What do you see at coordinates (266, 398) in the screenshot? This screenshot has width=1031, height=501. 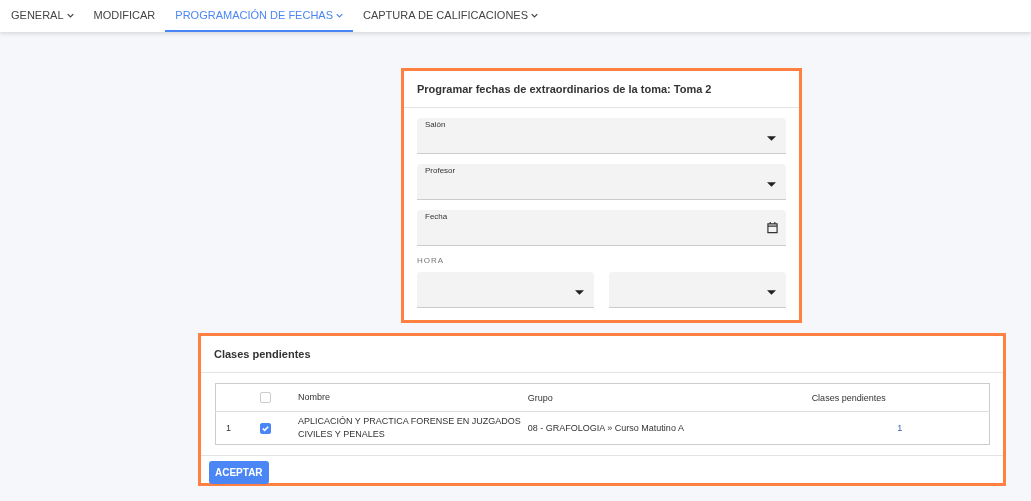 I see `select-all-checkbox` at bounding box center [266, 398].